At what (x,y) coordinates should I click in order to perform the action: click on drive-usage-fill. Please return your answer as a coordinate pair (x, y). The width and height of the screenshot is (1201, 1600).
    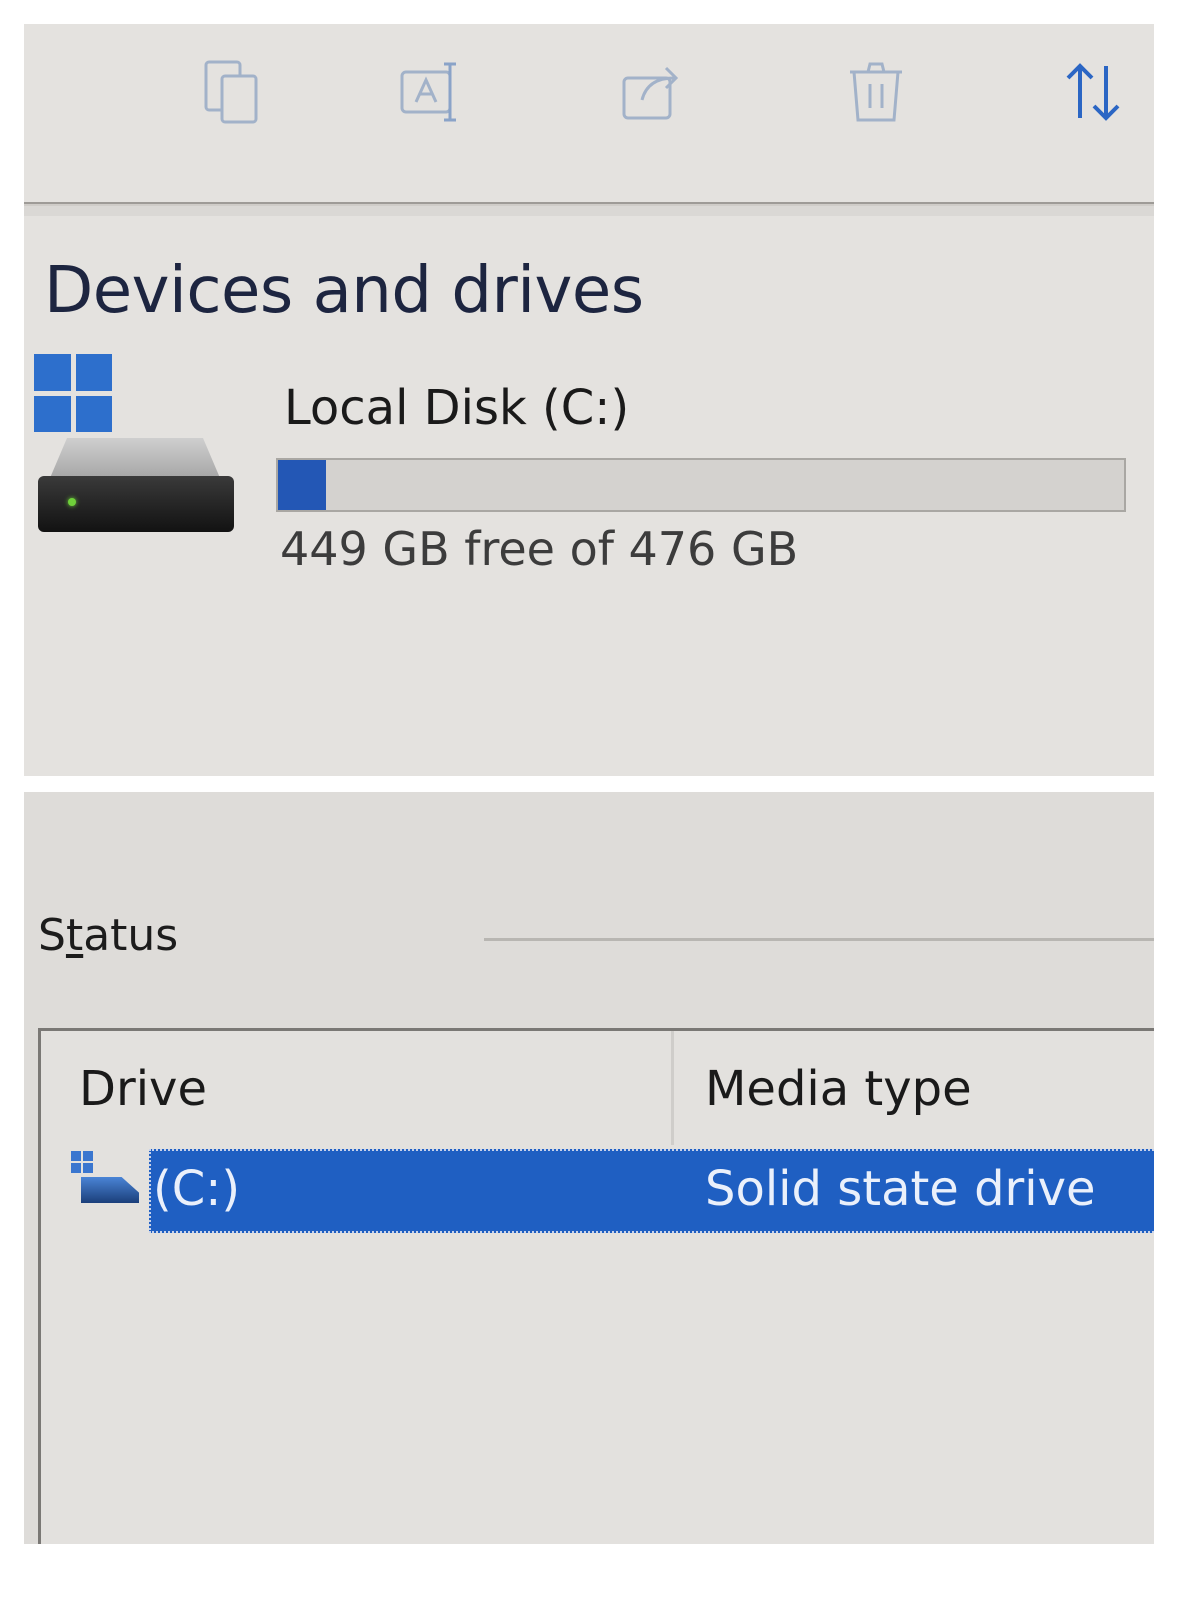
    Looking at the image, I should click on (302, 485).